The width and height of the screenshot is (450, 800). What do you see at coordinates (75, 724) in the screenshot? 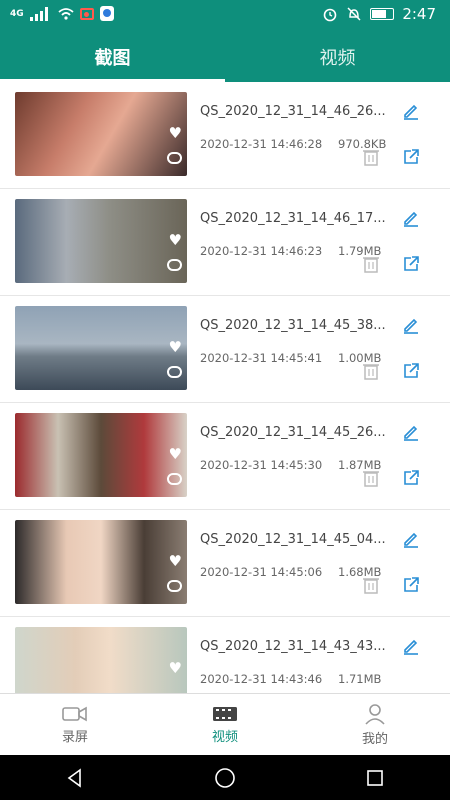
I see `nav-record: 录屏` at bounding box center [75, 724].